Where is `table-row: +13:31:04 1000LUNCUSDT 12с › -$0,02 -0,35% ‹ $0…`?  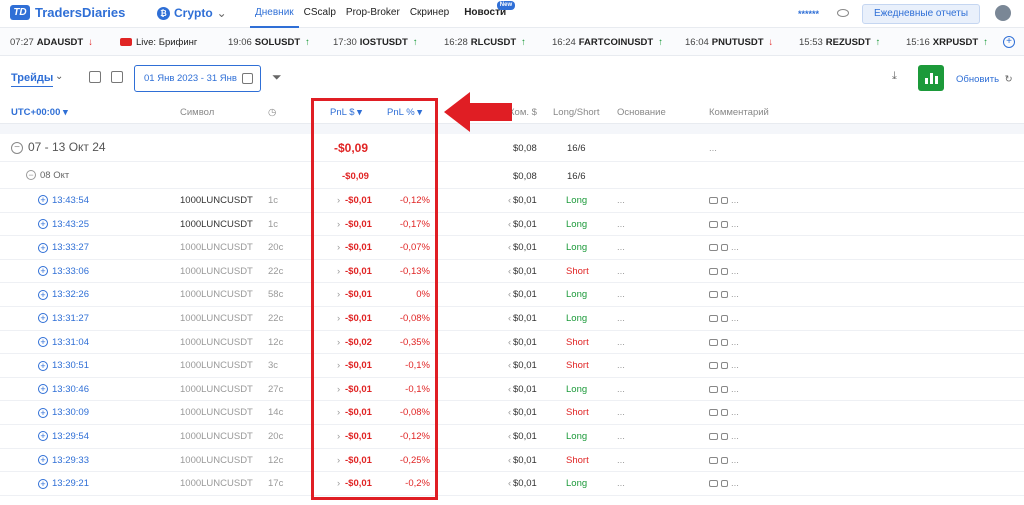 table-row: +13:31:04 1000LUNCUSDT 12с › -$0,02 -0,35% ‹ $0… is located at coordinates (512, 343).